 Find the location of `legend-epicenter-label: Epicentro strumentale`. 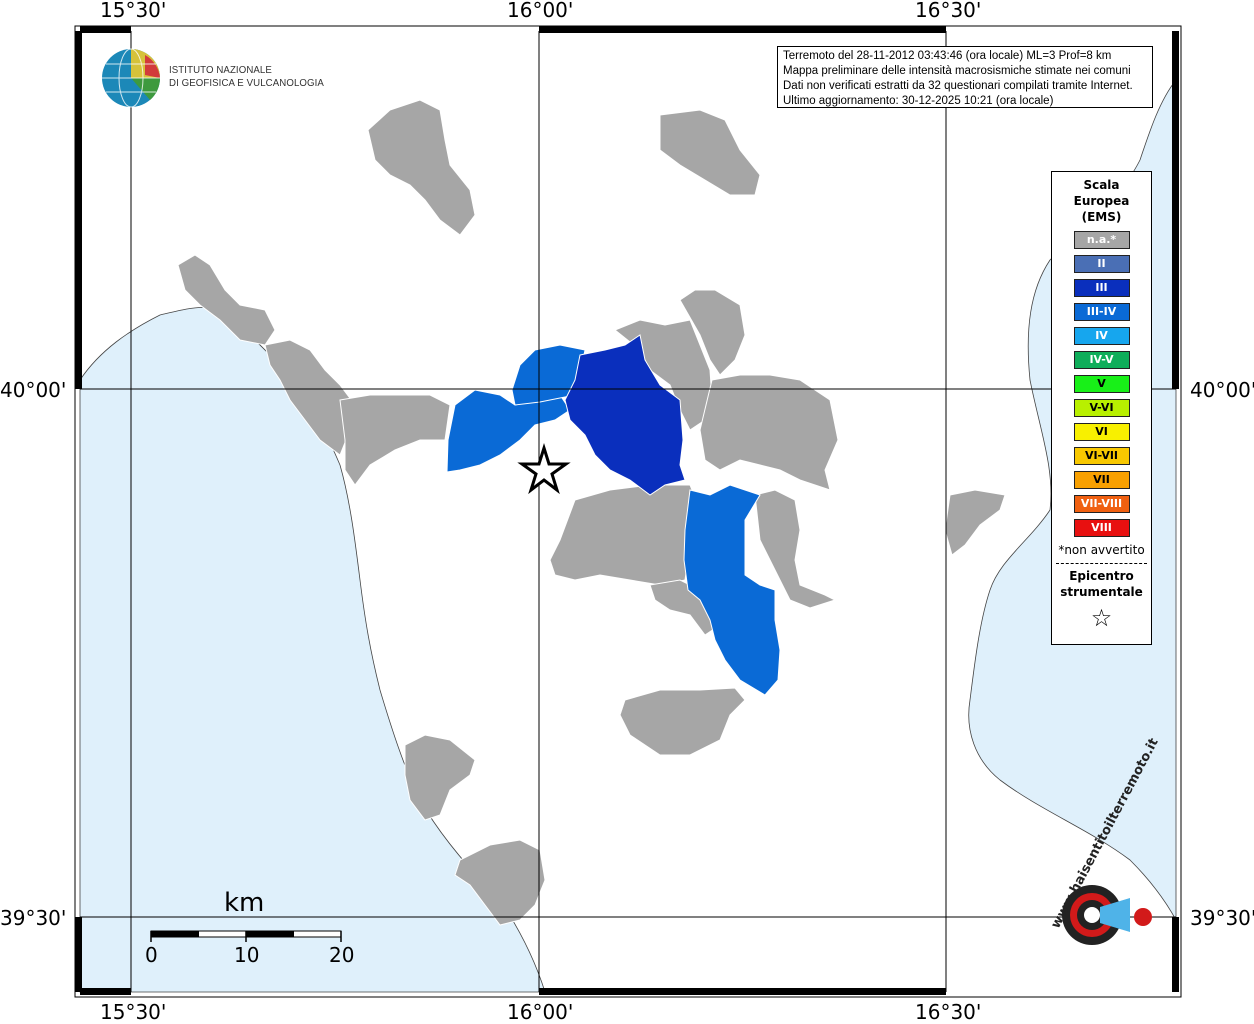

legend-epicenter-label: Epicentro strumentale is located at coordinates (1101, 584).